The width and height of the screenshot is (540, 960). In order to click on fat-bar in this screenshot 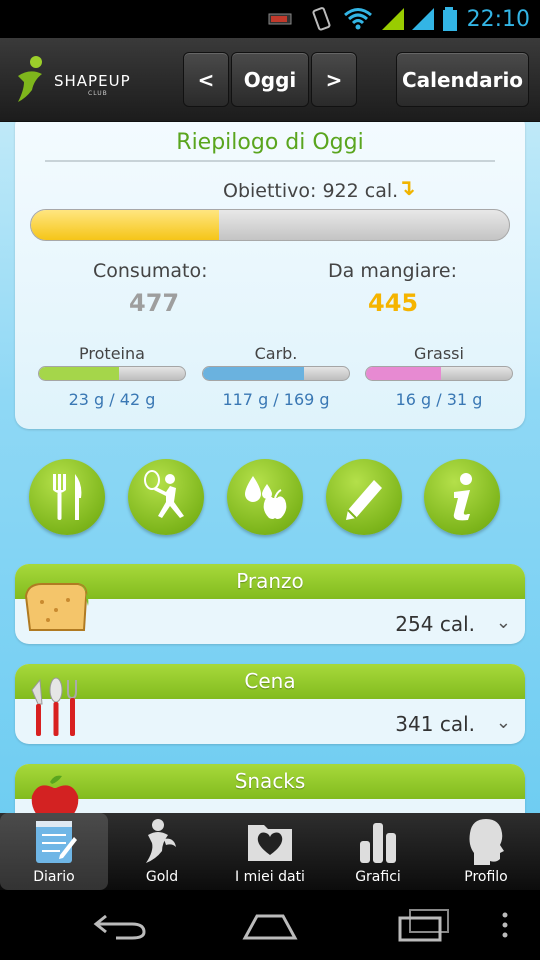, I will do `click(439, 373)`.